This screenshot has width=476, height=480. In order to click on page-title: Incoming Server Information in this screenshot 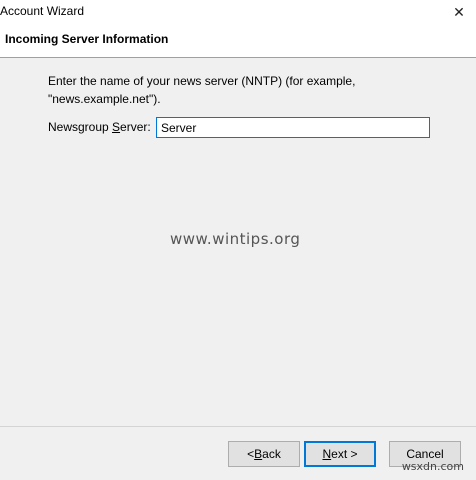, I will do `click(87, 39)`.